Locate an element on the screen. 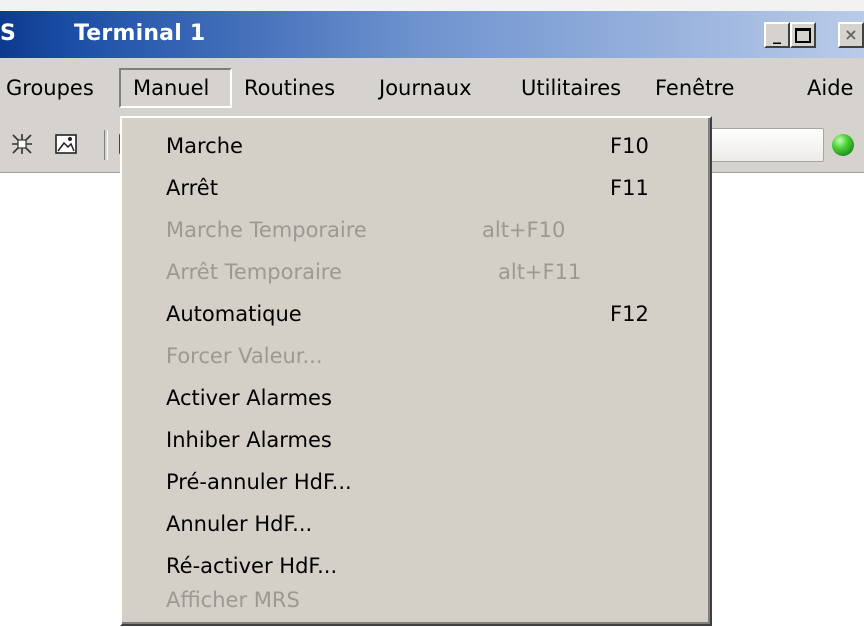 The image size is (864, 627). window-title: Terminal 1 is located at coordinates (140, 33).